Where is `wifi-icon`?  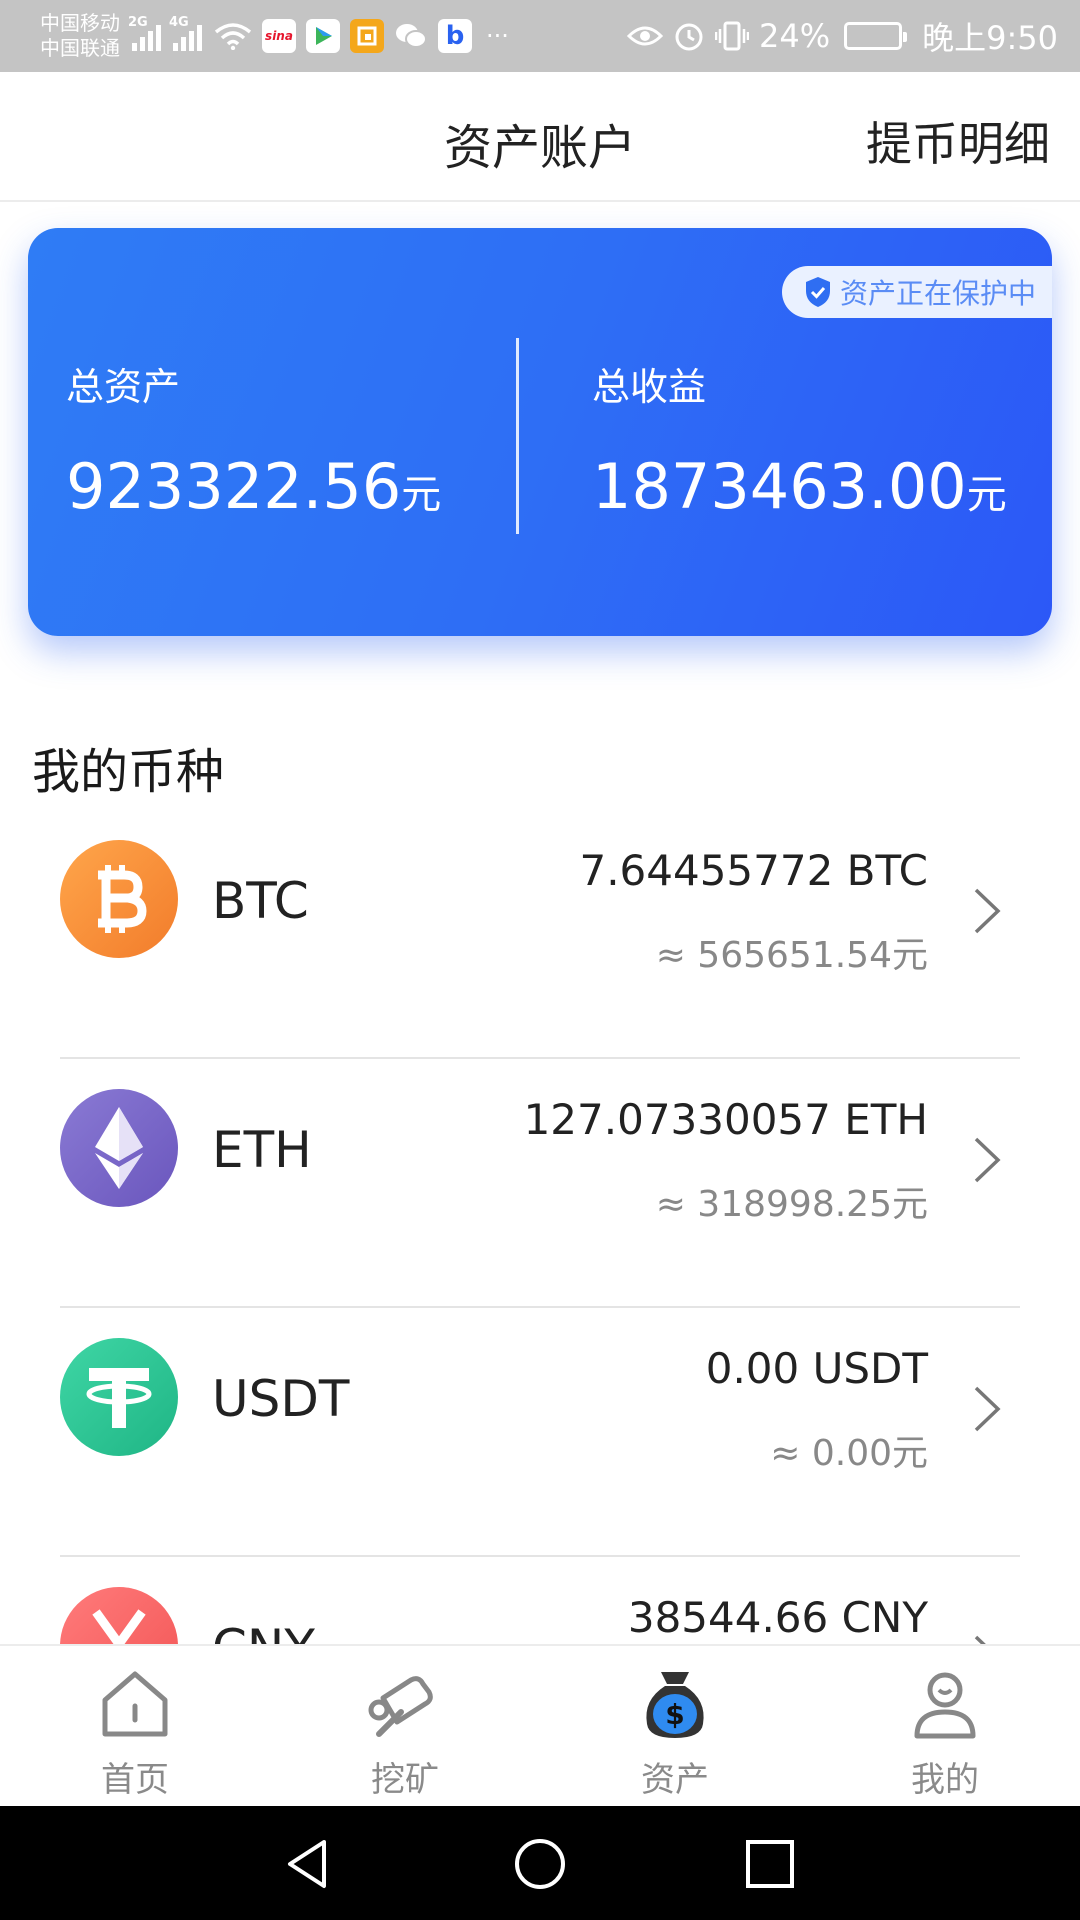
wifi-icon is located at coordinates (233, 36).